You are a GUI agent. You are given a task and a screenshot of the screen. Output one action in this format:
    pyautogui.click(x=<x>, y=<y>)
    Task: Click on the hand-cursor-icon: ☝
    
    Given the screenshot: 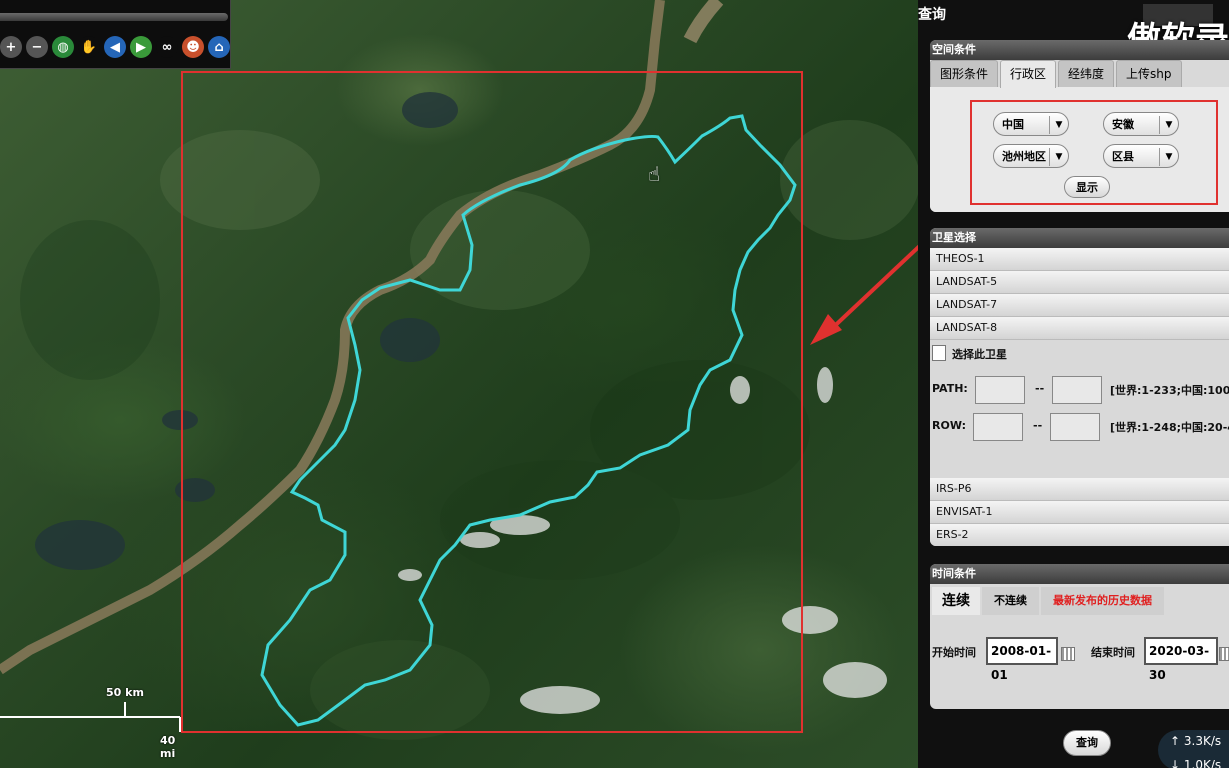 What is the action you would take?
    pyautogui.click(x=654, y=174)
    